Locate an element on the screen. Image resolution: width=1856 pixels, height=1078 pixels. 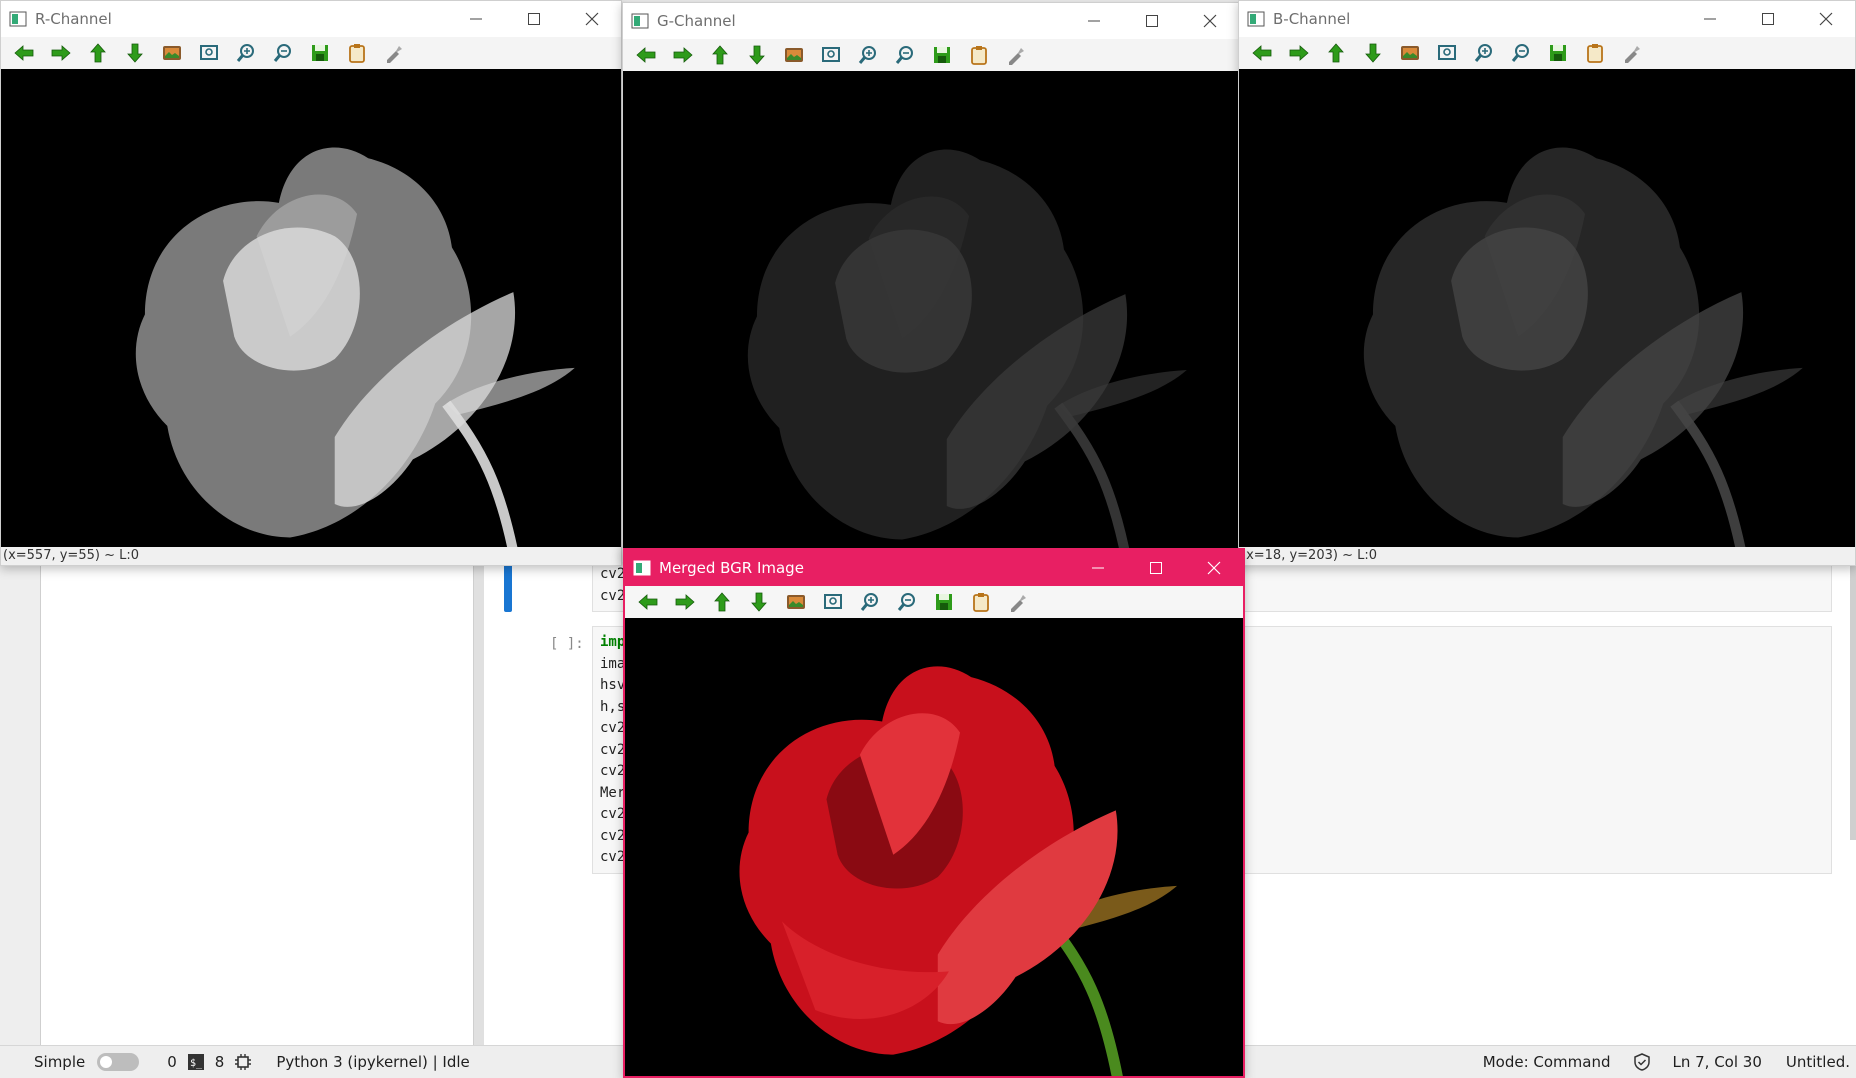
minimize-icon is located at coordinates (1710, 19).